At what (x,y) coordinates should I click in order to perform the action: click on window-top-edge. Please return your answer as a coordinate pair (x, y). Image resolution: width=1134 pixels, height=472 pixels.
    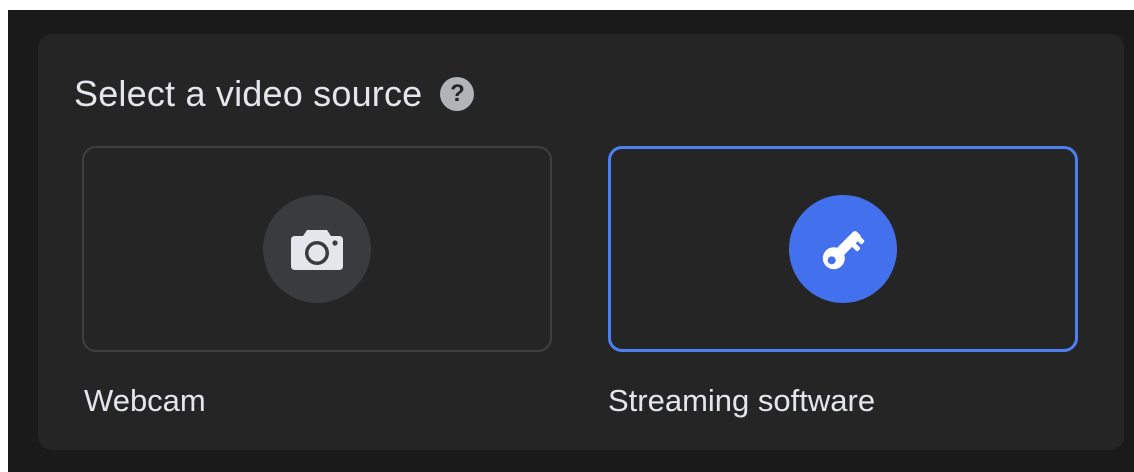
    Looking at the image, I should click on (567, 5).